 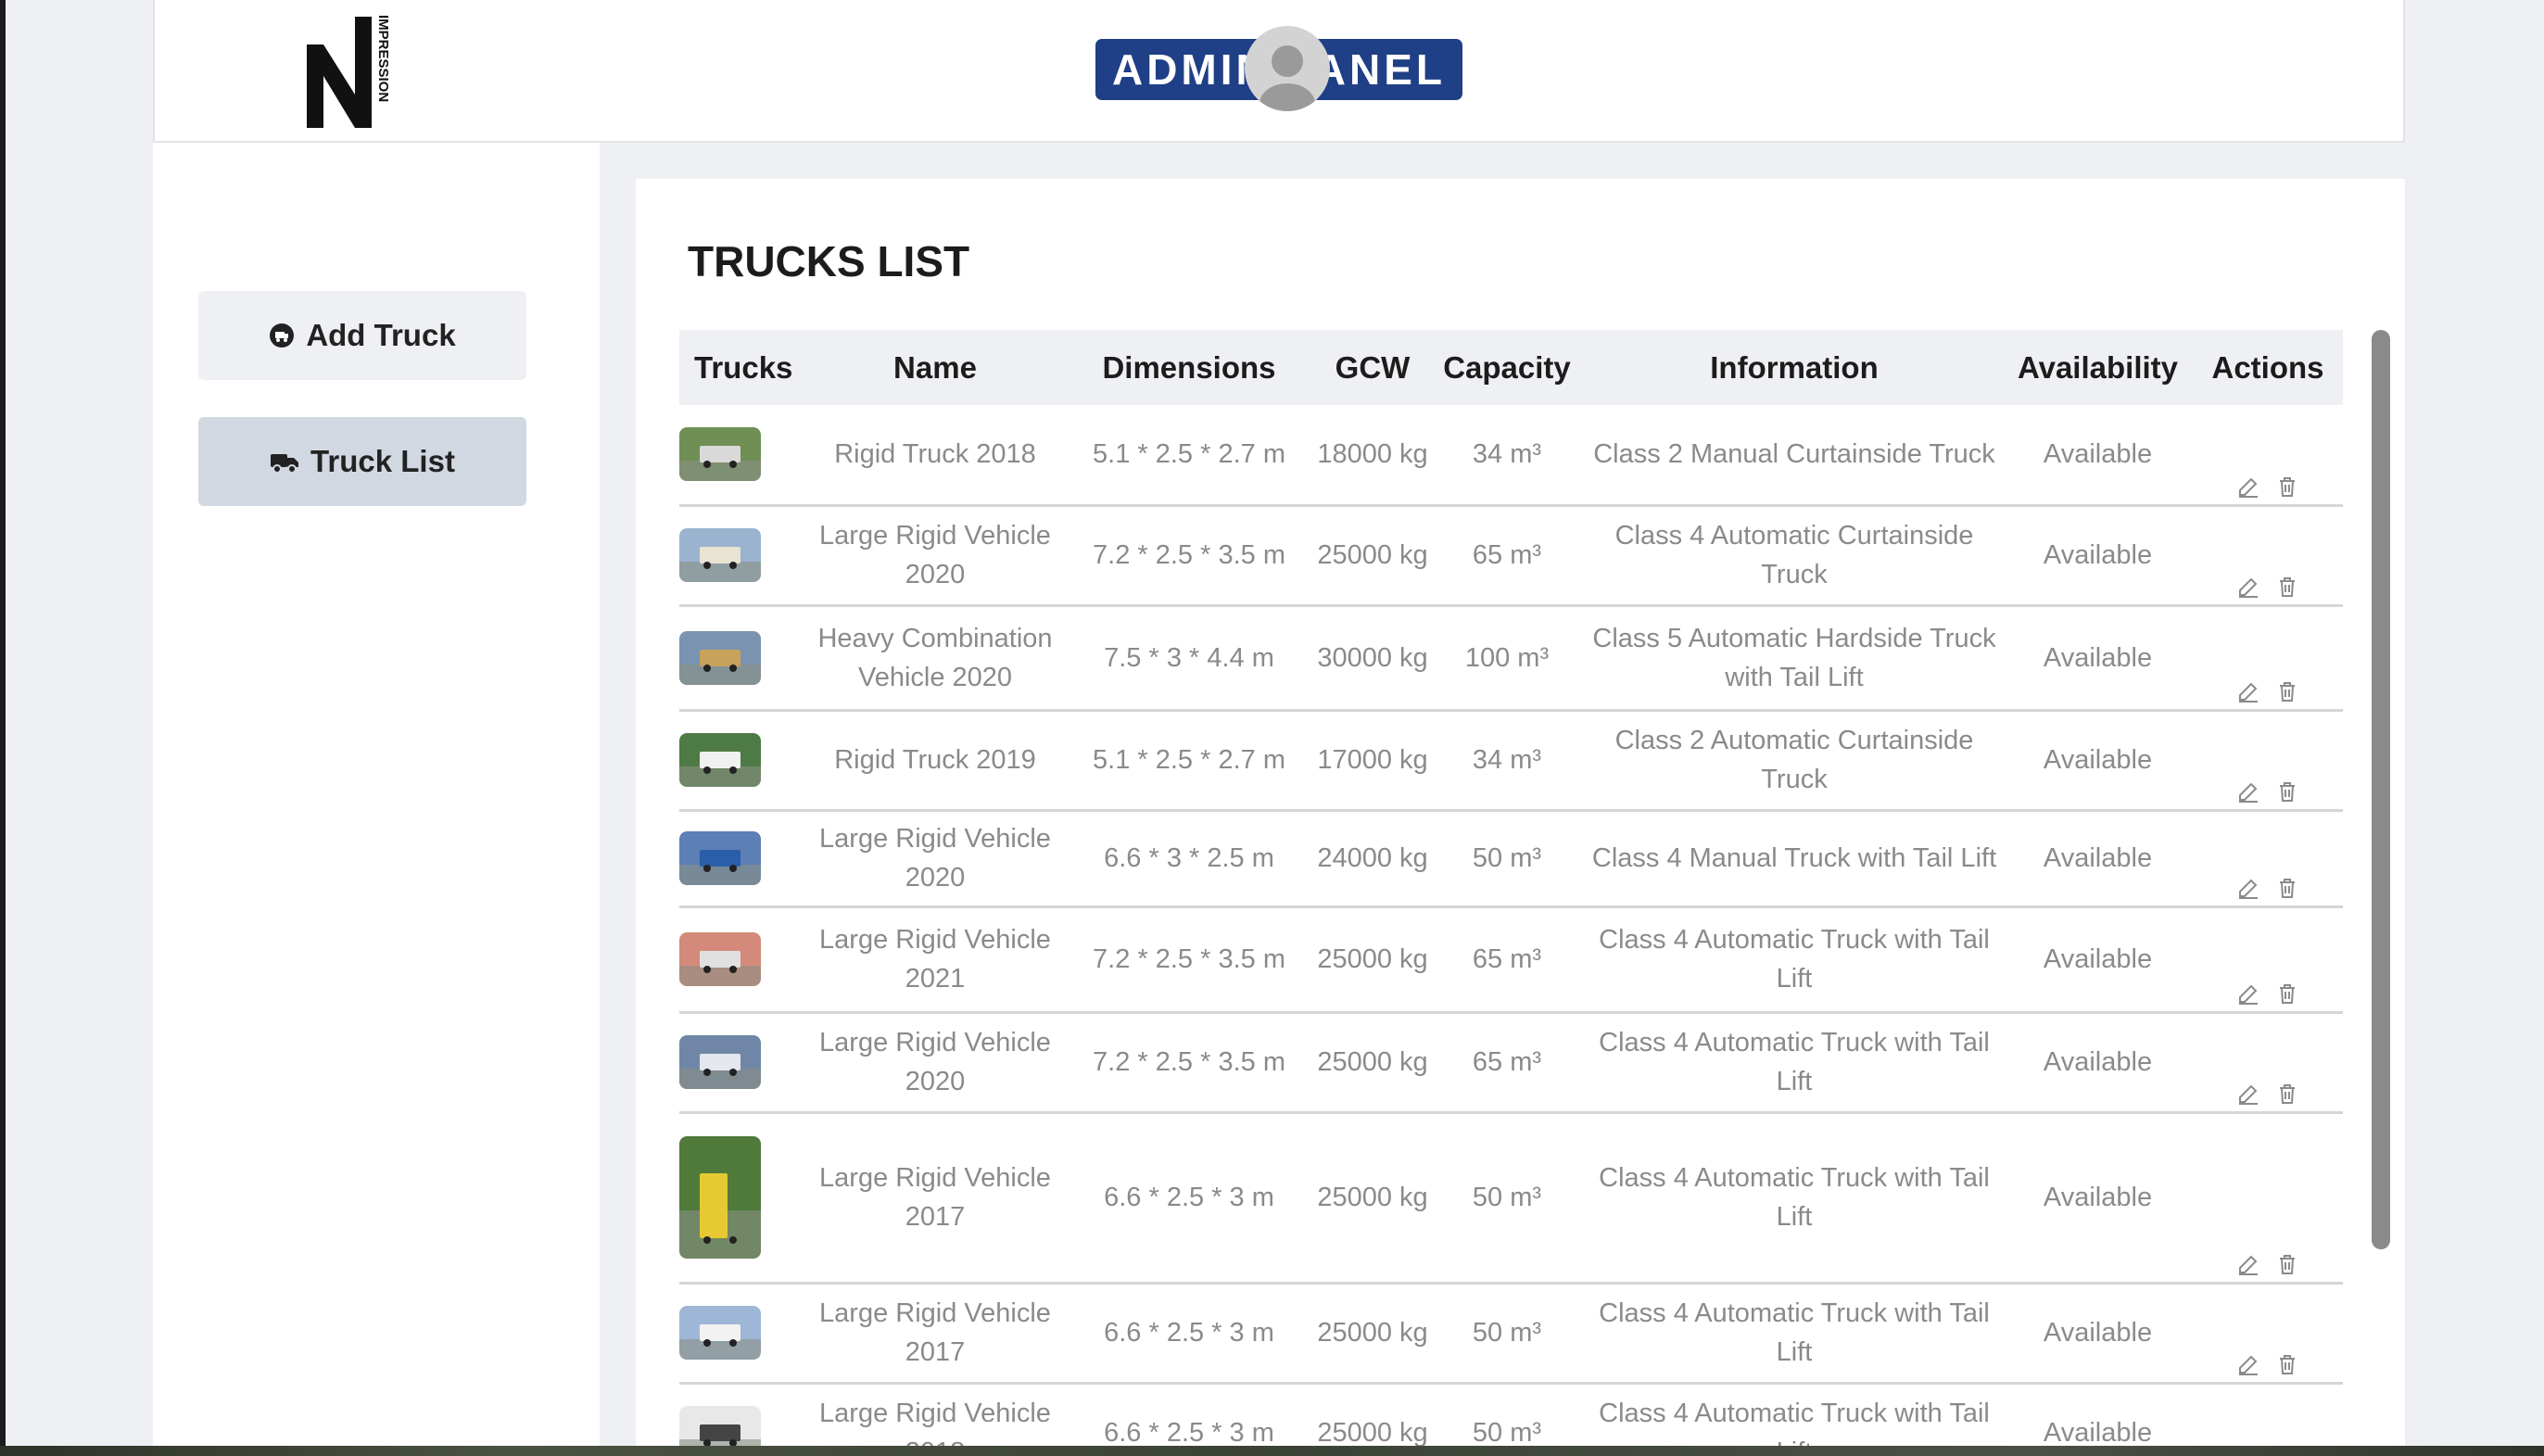 I want to click on window-edge, so click(x=3, y=728).